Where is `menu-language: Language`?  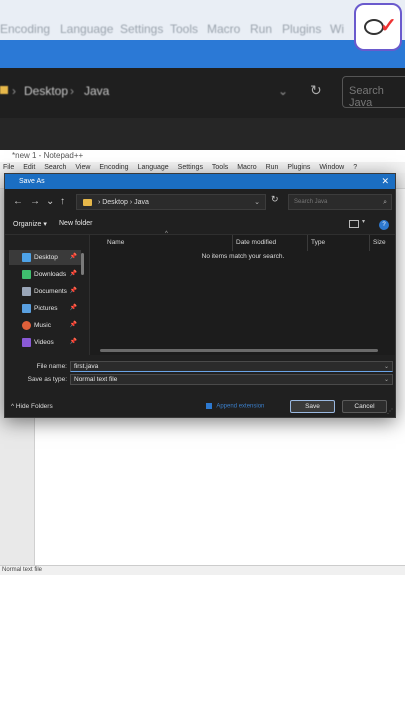 menu-language: Language is located at coordinates (153, 167).